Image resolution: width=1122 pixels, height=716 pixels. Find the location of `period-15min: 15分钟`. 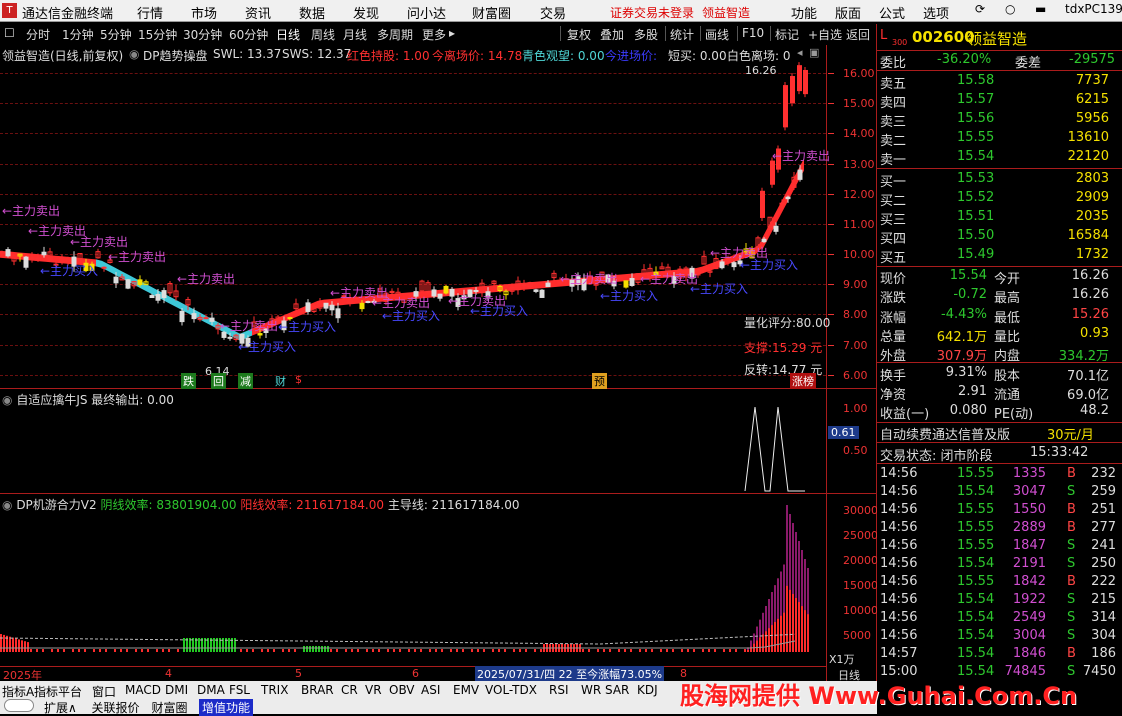

period-15min: 15分钟 is located at coordinates (157, 34).